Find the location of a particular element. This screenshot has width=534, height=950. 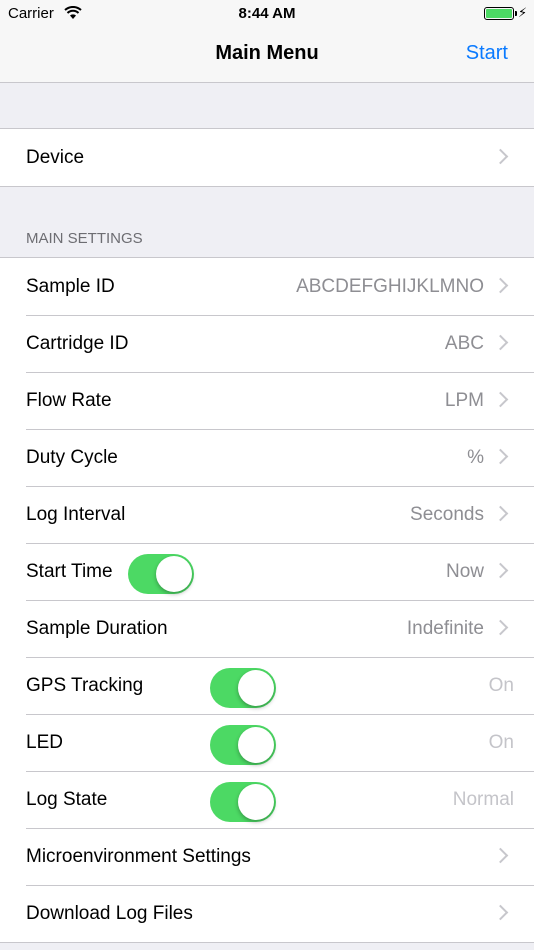

led-toggle is located at coordinates (243, 745).